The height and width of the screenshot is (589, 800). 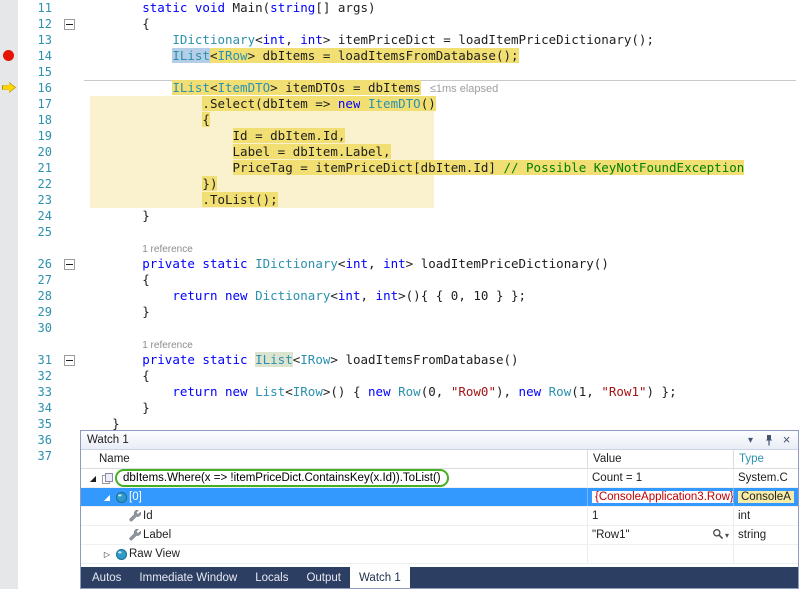 I want to click on code-line-12: 12 {, so click(x=400, y=24).